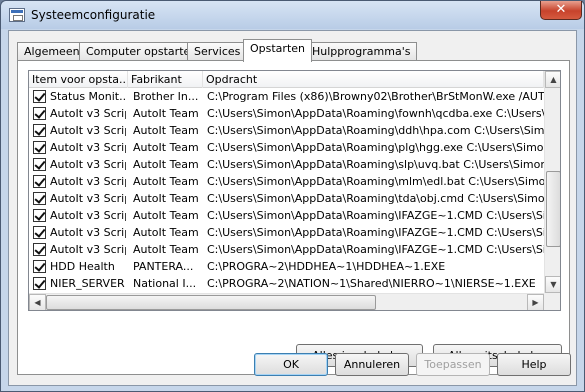 This screenshot has width=585, height=392. What do you see at coordinates (93, 15) in the screenshot?
I see `window-title: Systeemconfiguratie` at bounding box center [93, 15].